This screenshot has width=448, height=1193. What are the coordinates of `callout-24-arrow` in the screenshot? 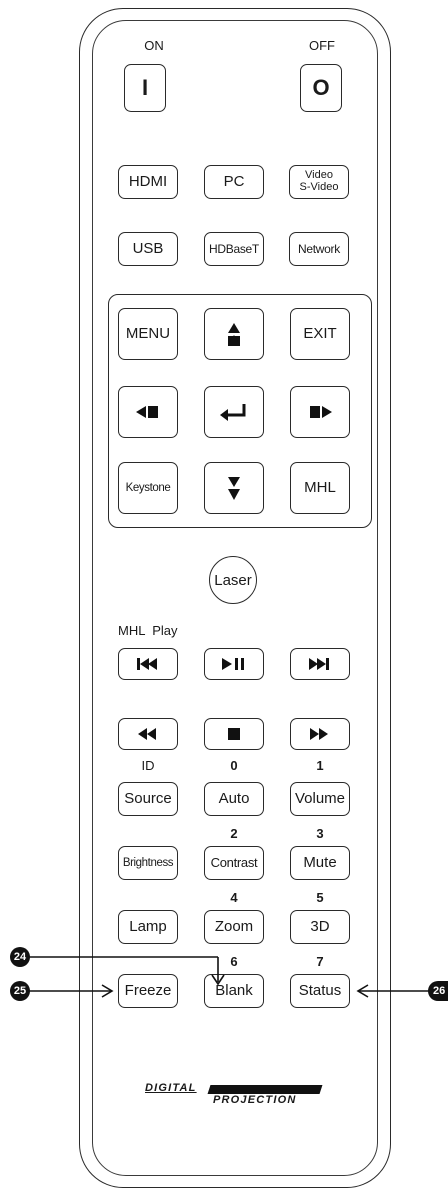 It's located at (122, 971).